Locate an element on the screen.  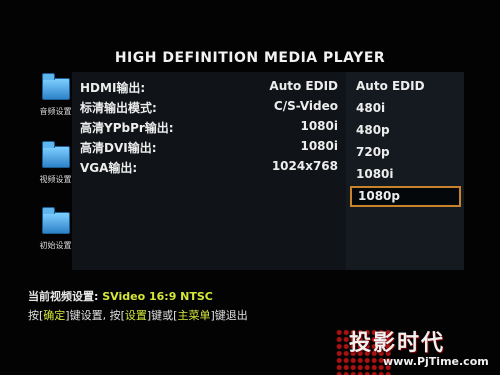
help-text: 按[ is located at coordinates (36, 315).